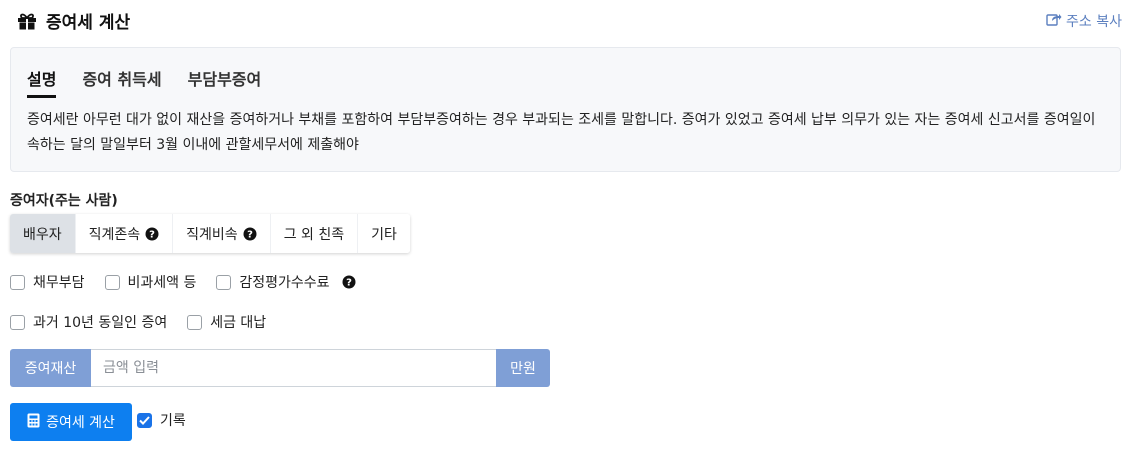  Describe the element at coordinates (27, 21) in the screenshot. I see `gift-icon` at that location.